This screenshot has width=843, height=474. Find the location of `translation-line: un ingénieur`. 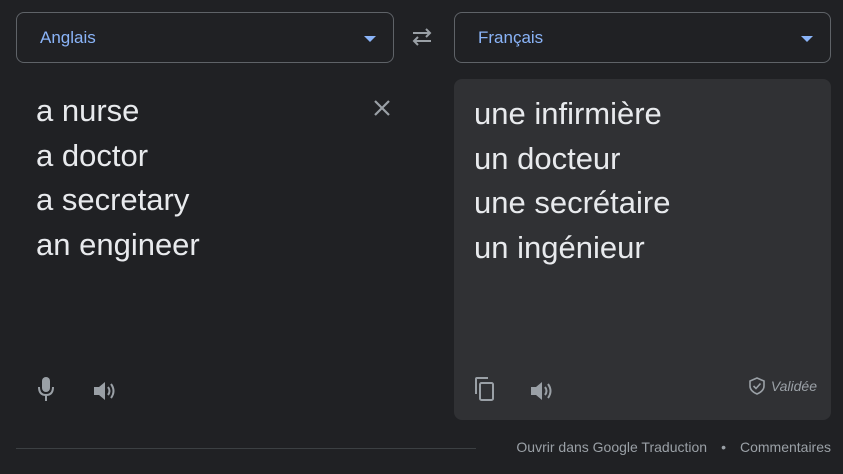

translation-line: un ingénieur is located at coordinates (559, 247).